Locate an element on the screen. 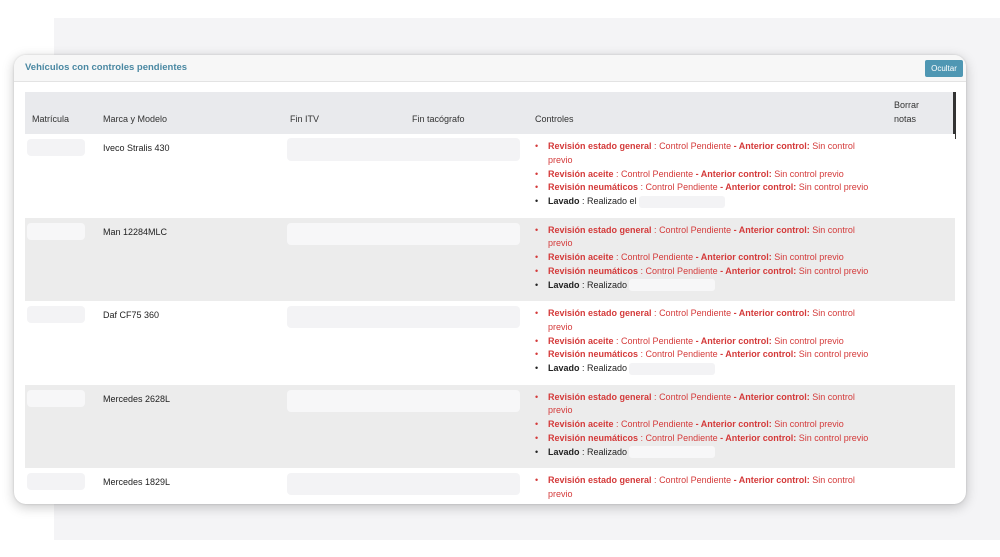  brand-model-cell: Man 12284MLC is located at coordinates (135, 231).